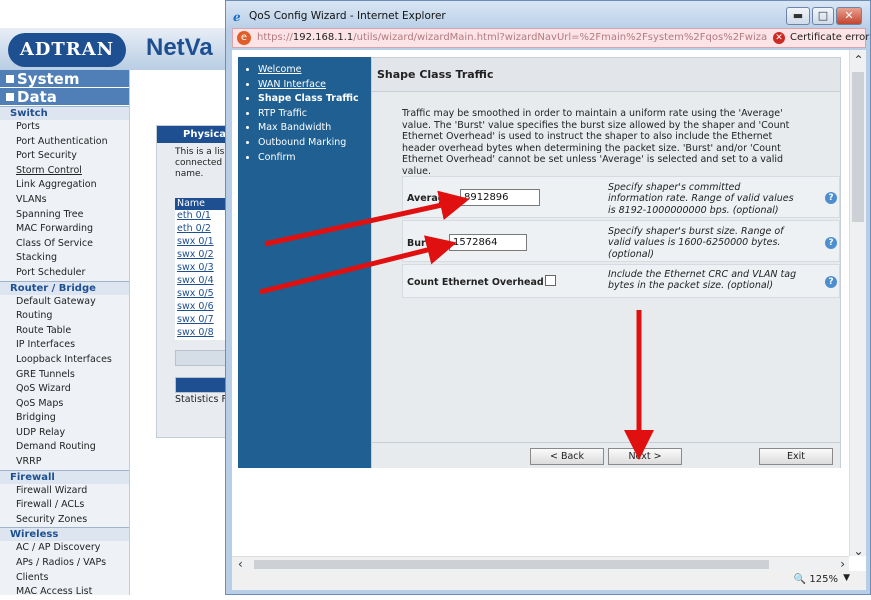 This screenshot has width=871, height=600. Describe the element at coordinates (64, 505) in the screenshot. I see `sidebar-item: Firewall / ACLs` at that location.